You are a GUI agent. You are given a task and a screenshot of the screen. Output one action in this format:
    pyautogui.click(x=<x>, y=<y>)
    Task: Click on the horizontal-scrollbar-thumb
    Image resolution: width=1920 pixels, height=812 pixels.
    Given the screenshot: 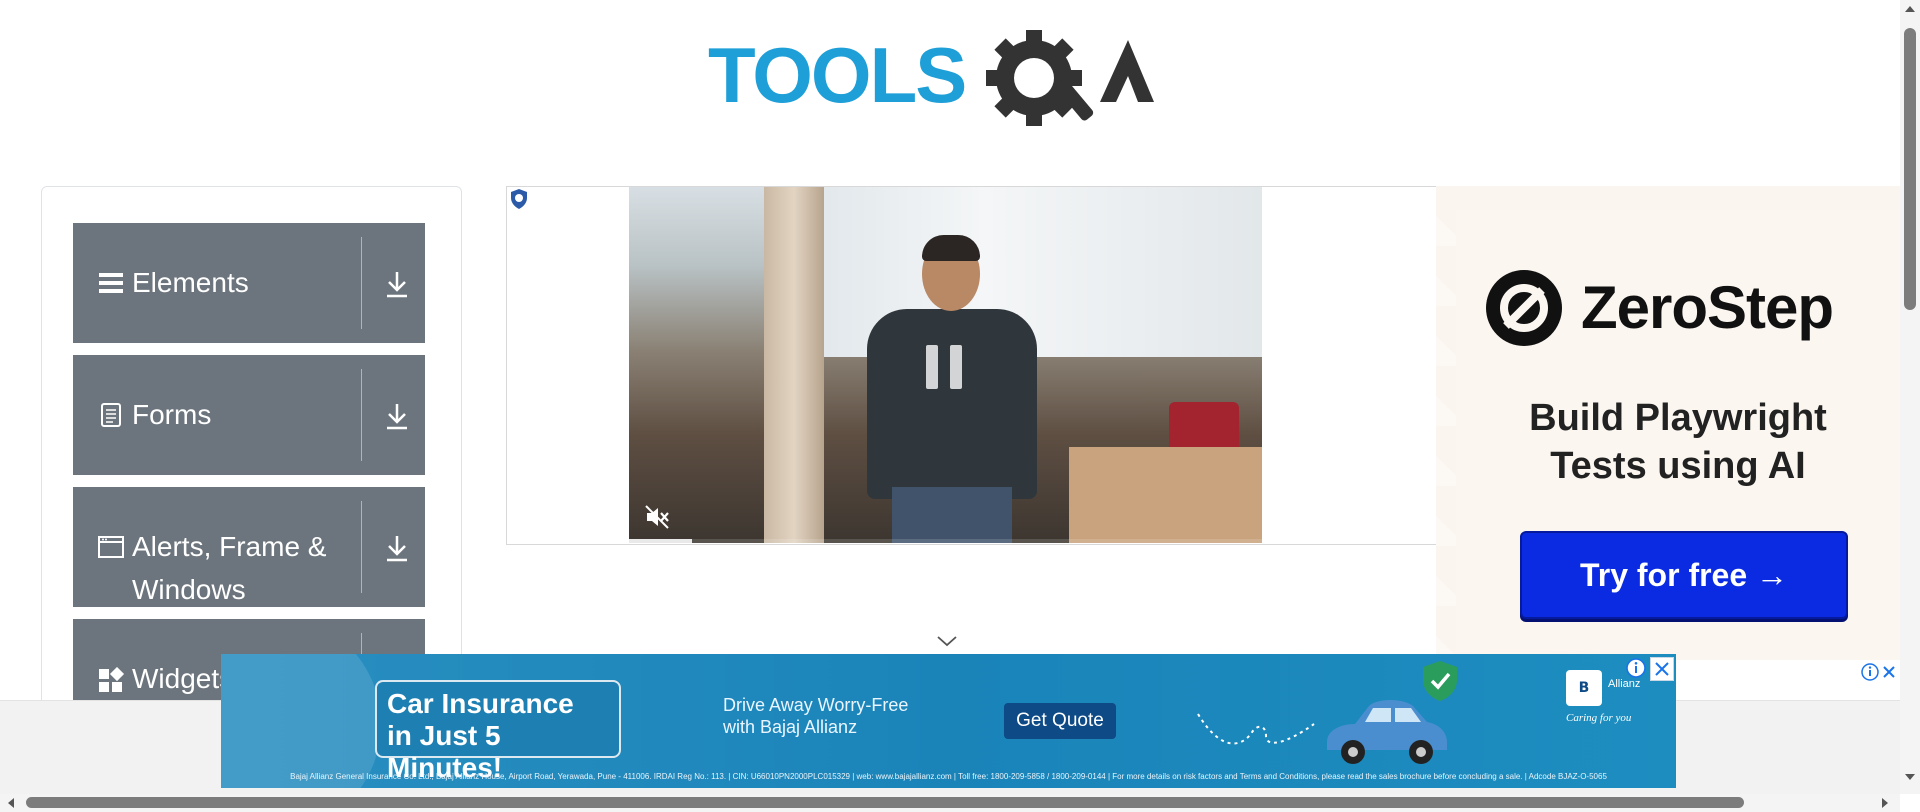 What is the action you would take?
    pyautogui.click(x=885, y=802)
    